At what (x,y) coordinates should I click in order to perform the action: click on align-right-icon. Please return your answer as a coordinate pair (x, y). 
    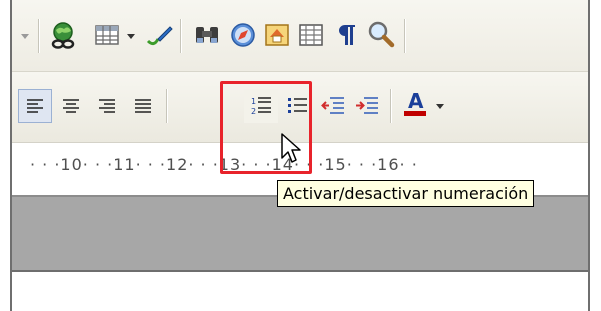
    Looking at the image, I should click on (107, 106).